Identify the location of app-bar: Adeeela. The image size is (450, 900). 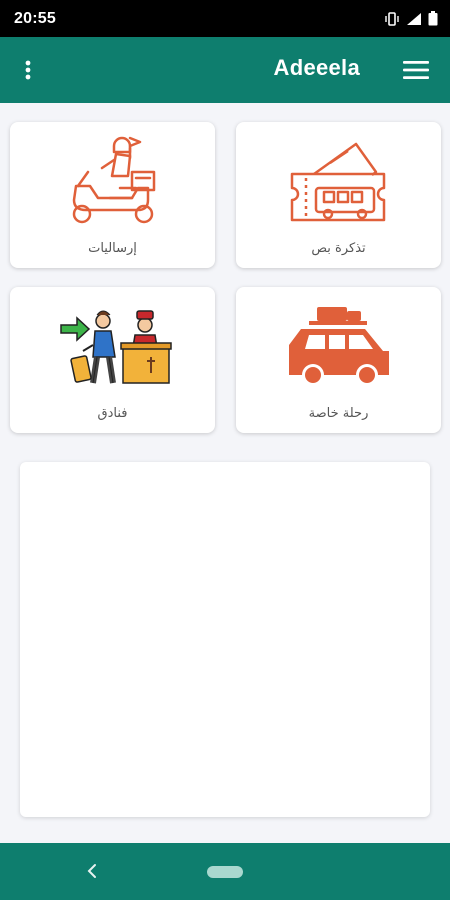
(225, 70).